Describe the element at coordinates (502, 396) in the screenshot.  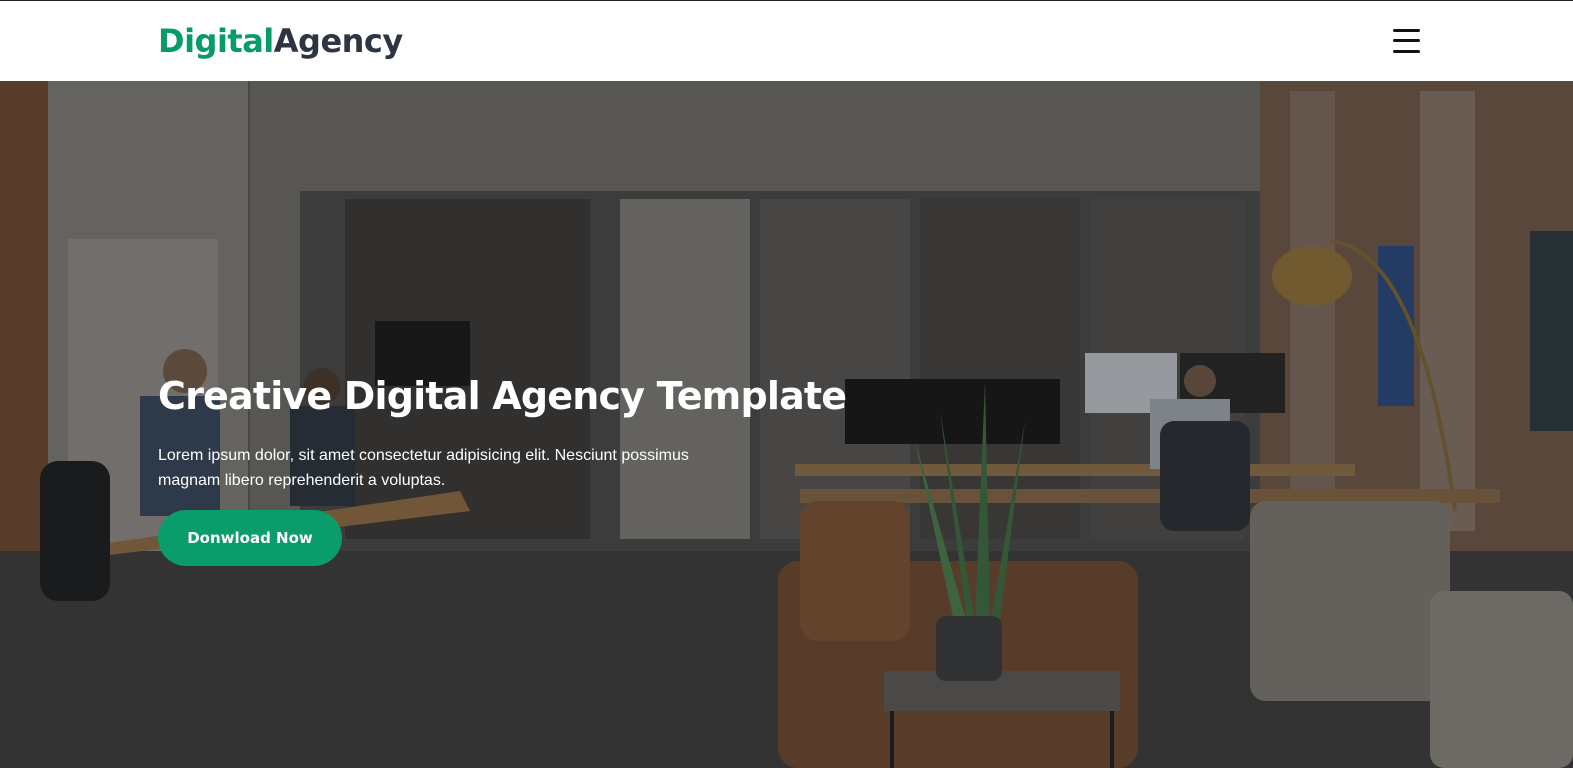
I see `hero-title: Creative Digital Agency Template` at that location.